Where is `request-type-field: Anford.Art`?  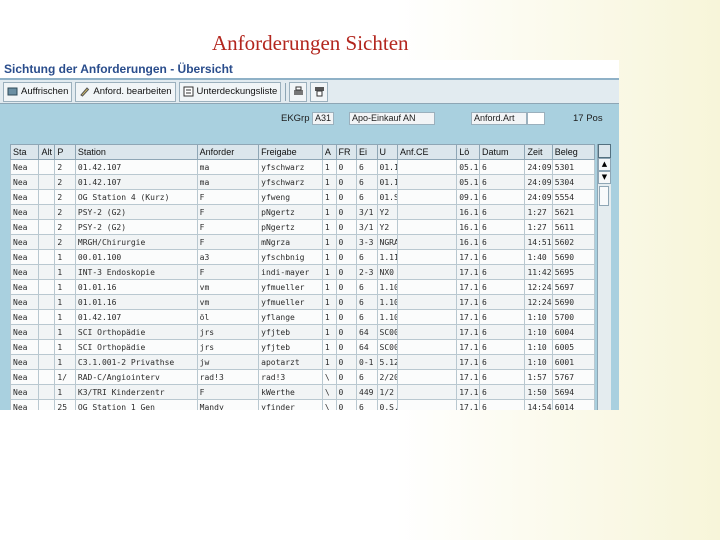 request-type-field: Anford.Art is located at coordinates (499, 118).